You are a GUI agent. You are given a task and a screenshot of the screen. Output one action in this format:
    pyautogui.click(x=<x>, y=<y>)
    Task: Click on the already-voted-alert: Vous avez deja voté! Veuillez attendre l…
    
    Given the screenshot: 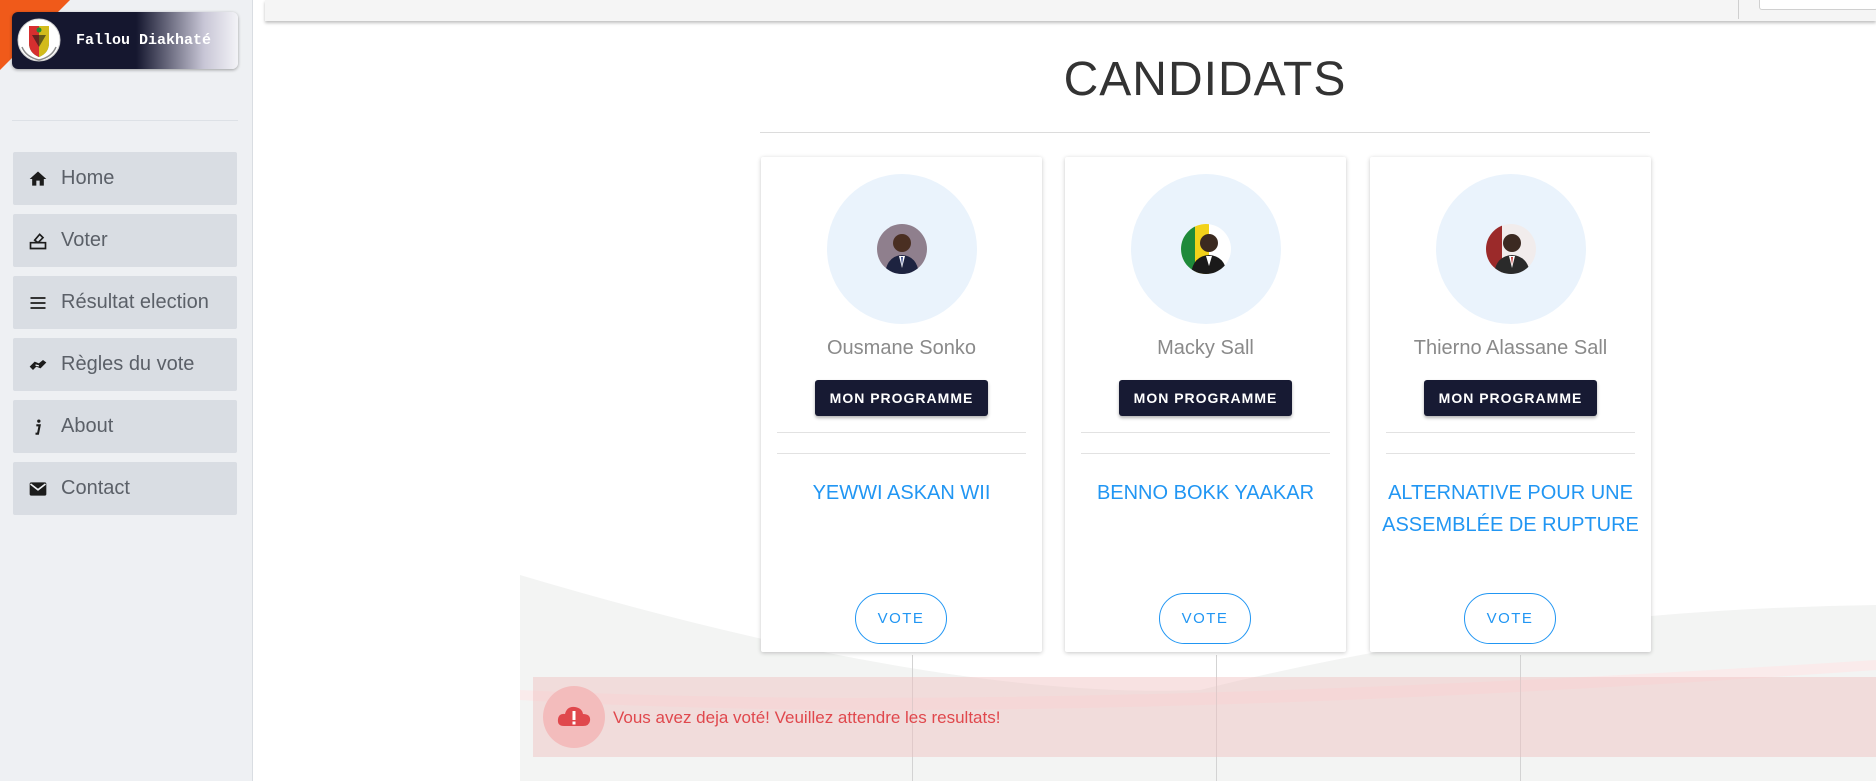 What is the action you would take?
    pyautogui.click(x=1204, y=717)
    